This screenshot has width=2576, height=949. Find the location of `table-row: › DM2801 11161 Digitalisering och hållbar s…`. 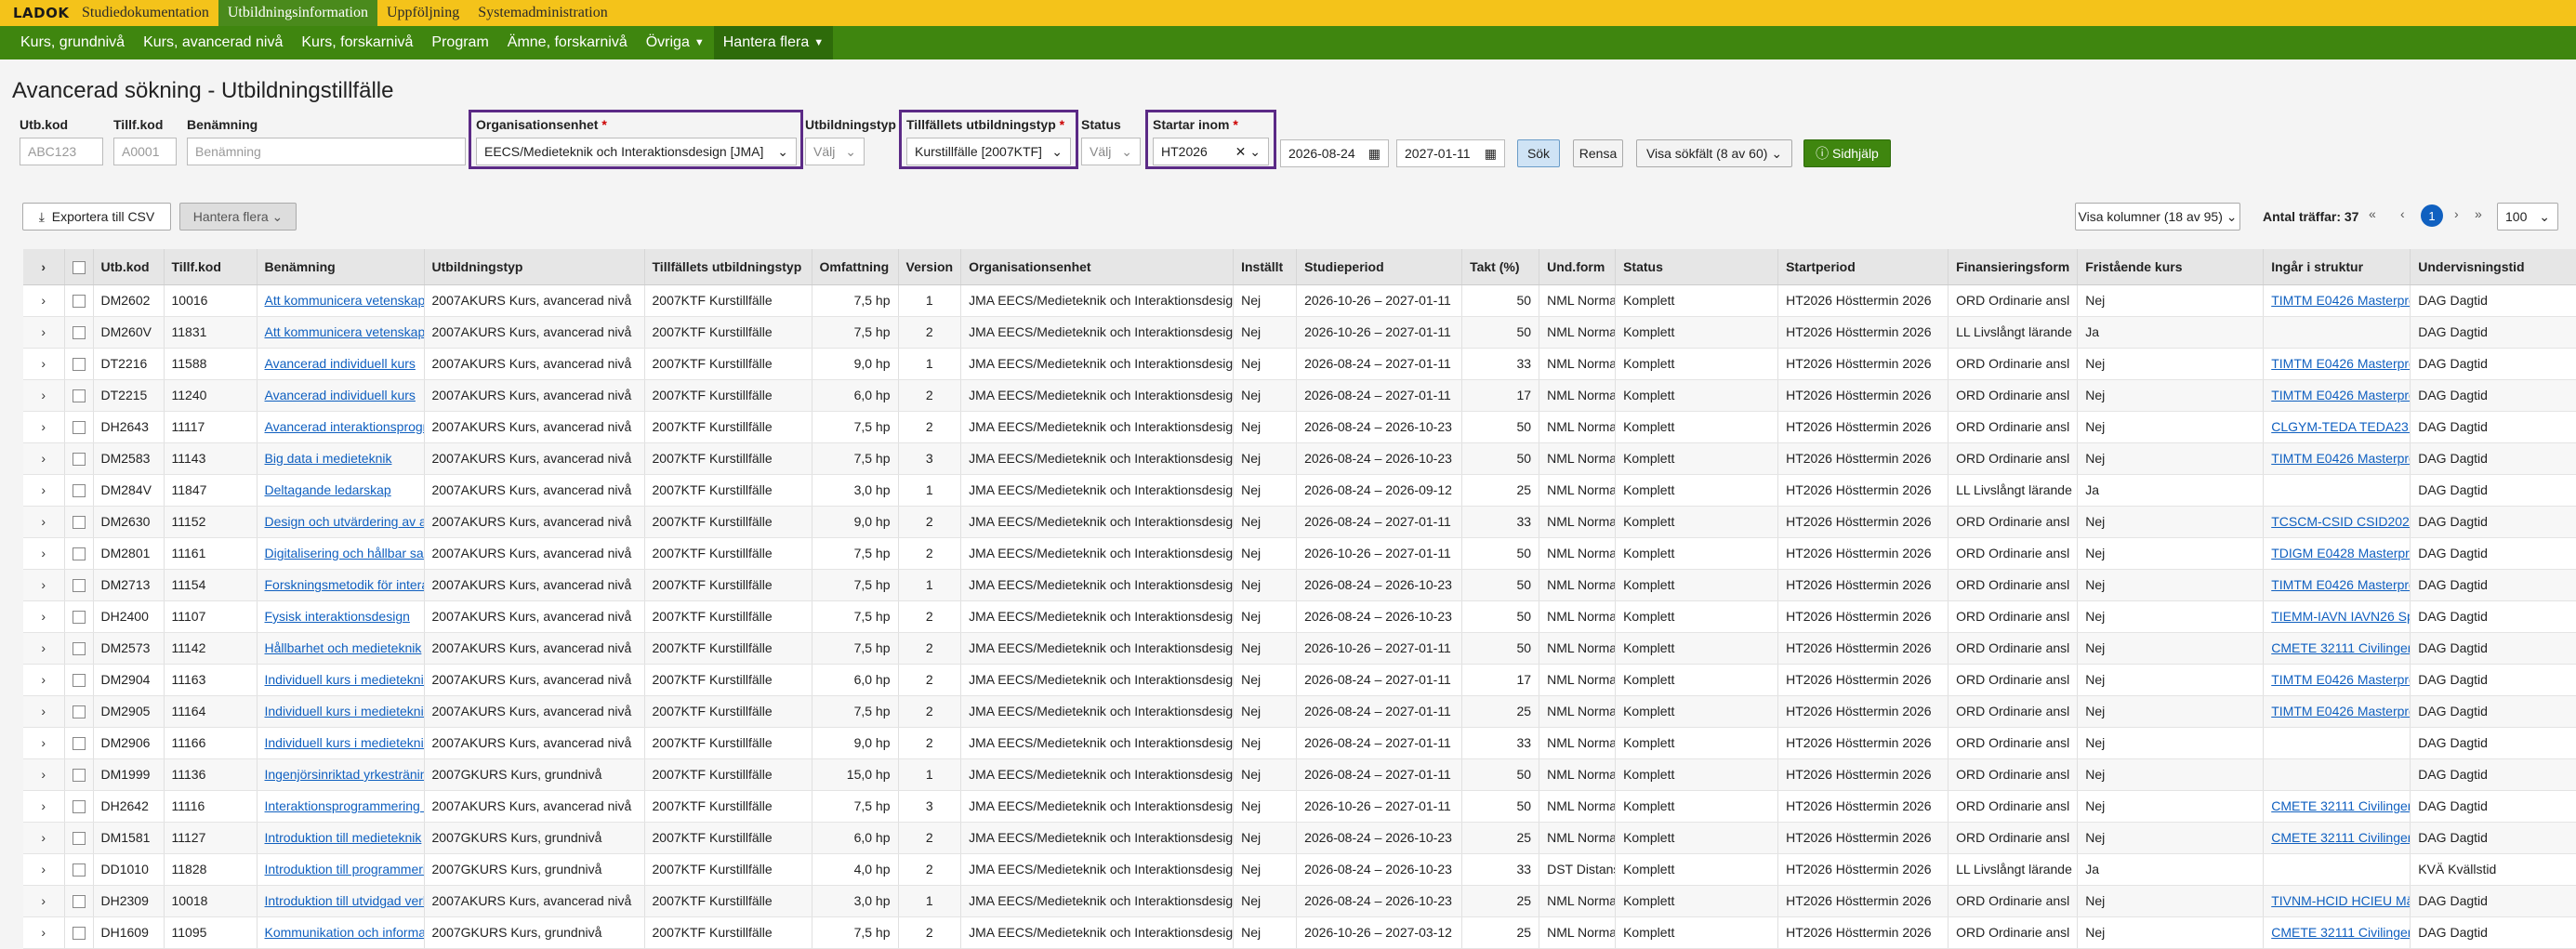

table-row: › DM2801 11161 Digitalisering och hållbar s… is located at coordinates (1299, 553).